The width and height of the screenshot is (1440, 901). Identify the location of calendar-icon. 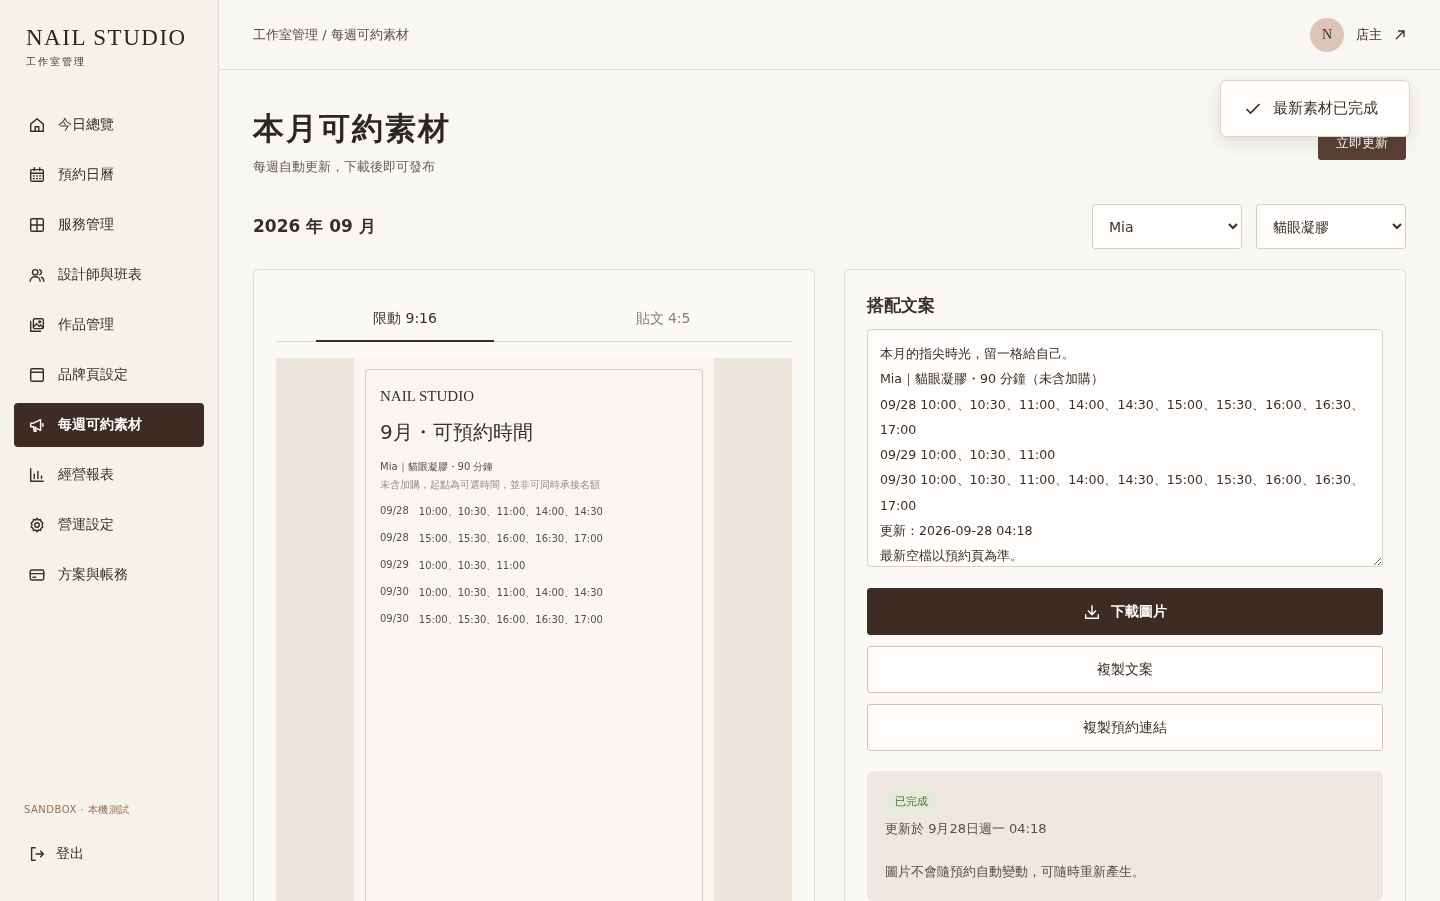
(37, 175).